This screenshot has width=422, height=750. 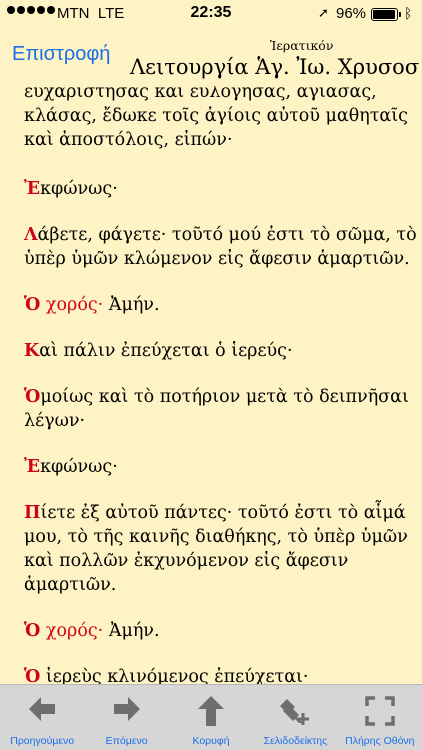 I want to click on fullscreen-icon, so click(x=380, y=711).